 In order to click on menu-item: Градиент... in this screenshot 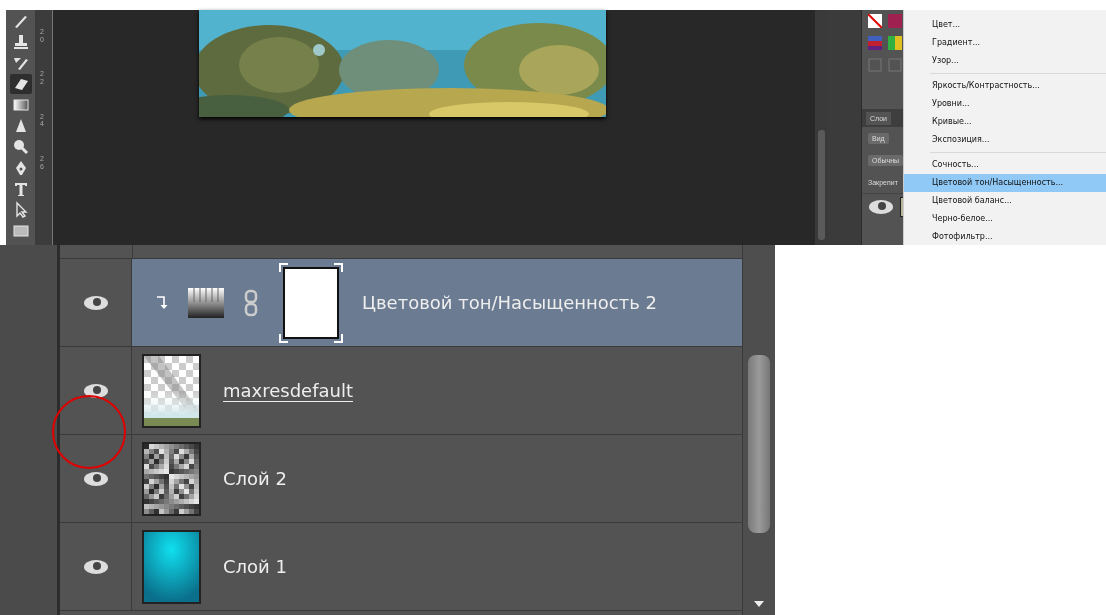, I will do `click(1005, 43)`.